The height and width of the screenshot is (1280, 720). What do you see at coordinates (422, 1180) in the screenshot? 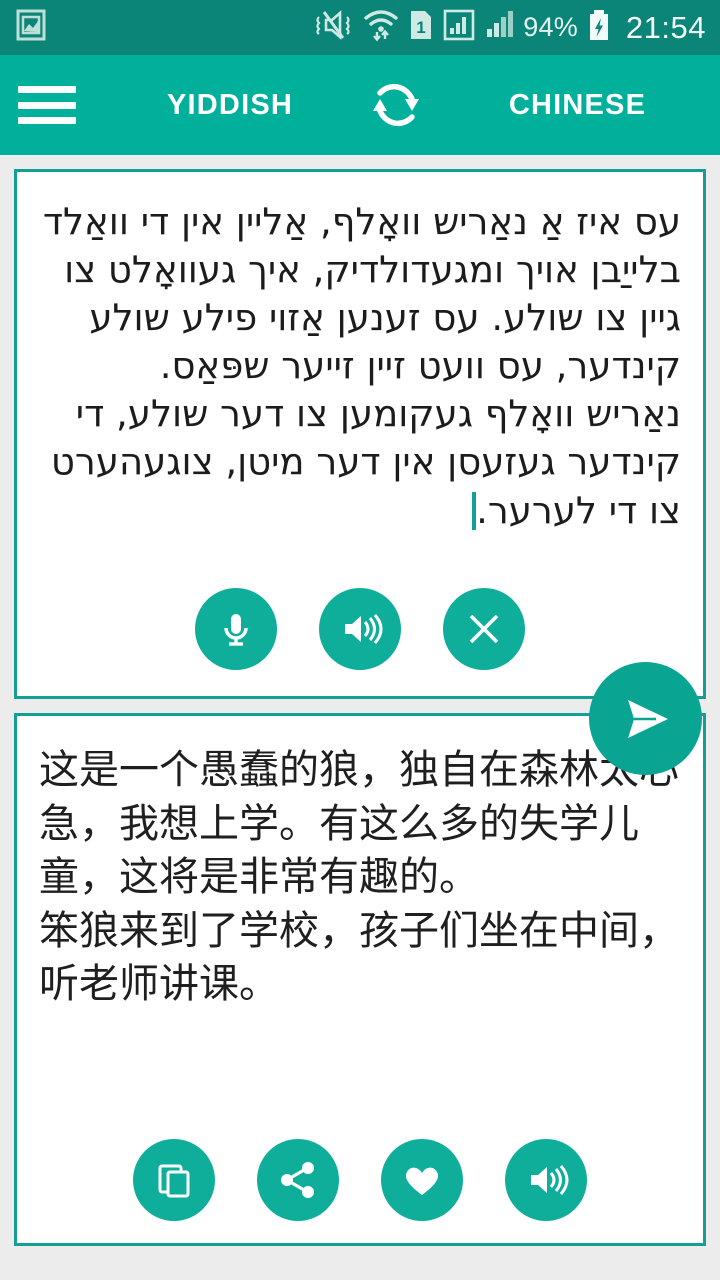
I see `favorite-button` at bounding box center [422, 1180].